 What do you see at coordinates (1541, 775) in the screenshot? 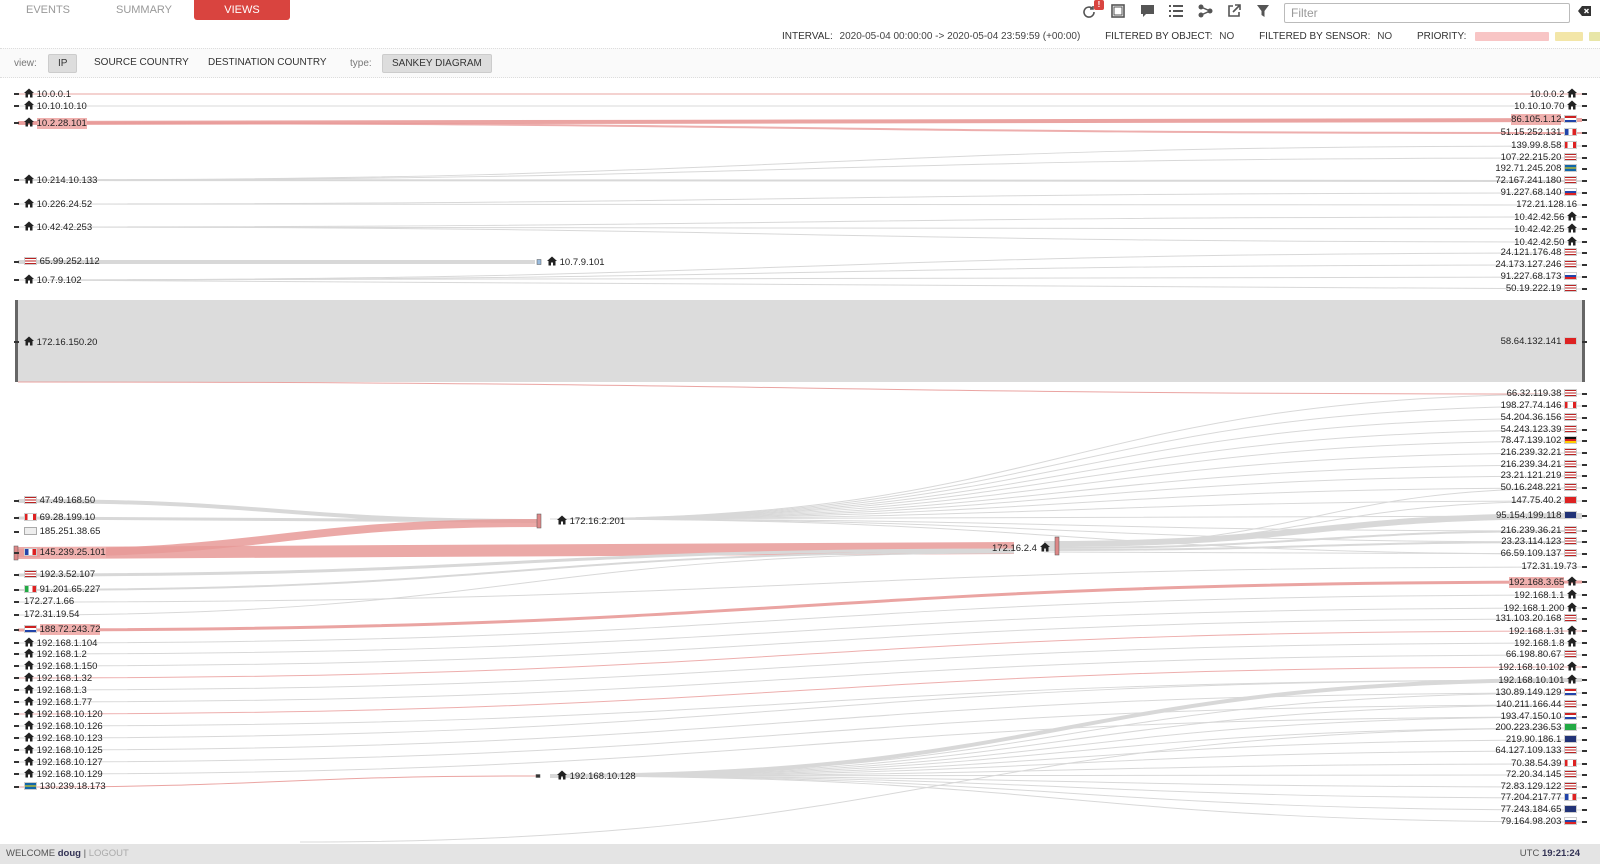
I see `node-label-right: 72.20.34.145` at bounding box center [1541, 775].